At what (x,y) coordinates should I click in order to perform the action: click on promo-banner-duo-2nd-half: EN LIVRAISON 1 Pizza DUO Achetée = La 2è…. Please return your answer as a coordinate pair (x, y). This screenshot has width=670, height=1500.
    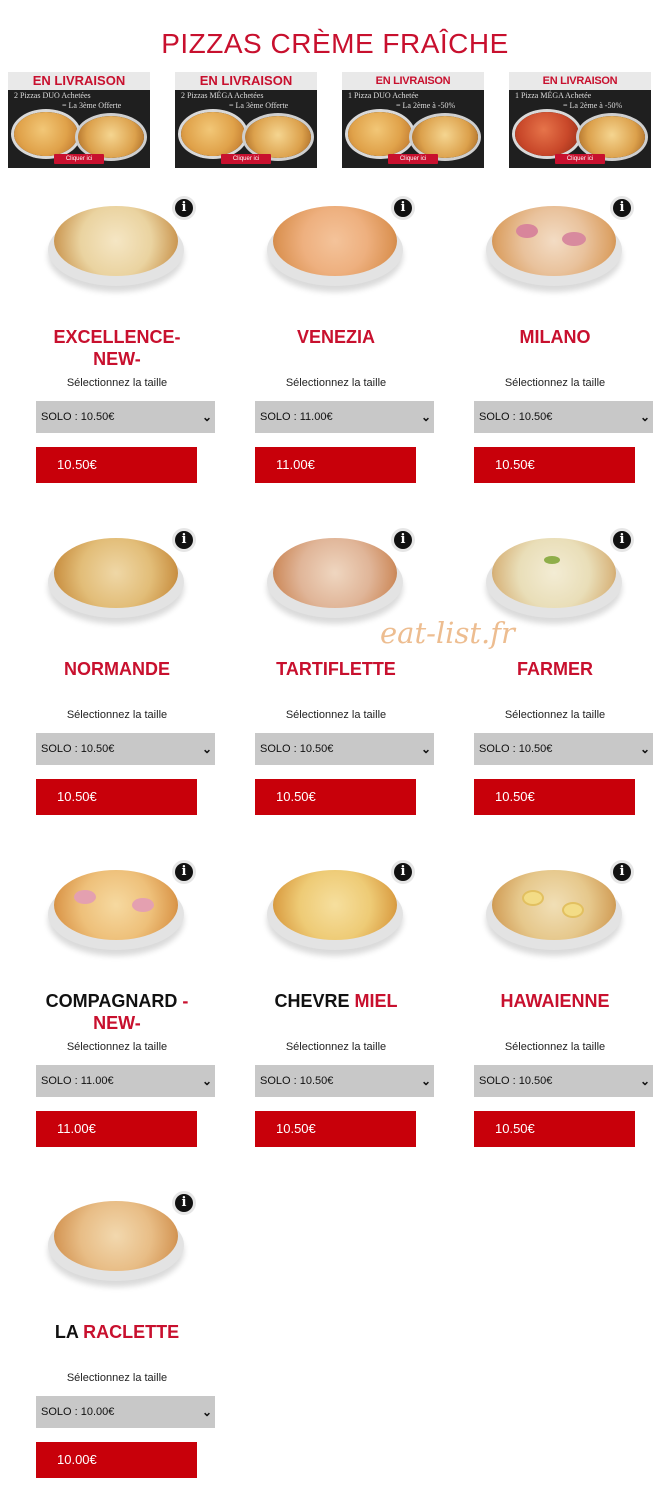
    Looking at the image, I should click on (413, 120).